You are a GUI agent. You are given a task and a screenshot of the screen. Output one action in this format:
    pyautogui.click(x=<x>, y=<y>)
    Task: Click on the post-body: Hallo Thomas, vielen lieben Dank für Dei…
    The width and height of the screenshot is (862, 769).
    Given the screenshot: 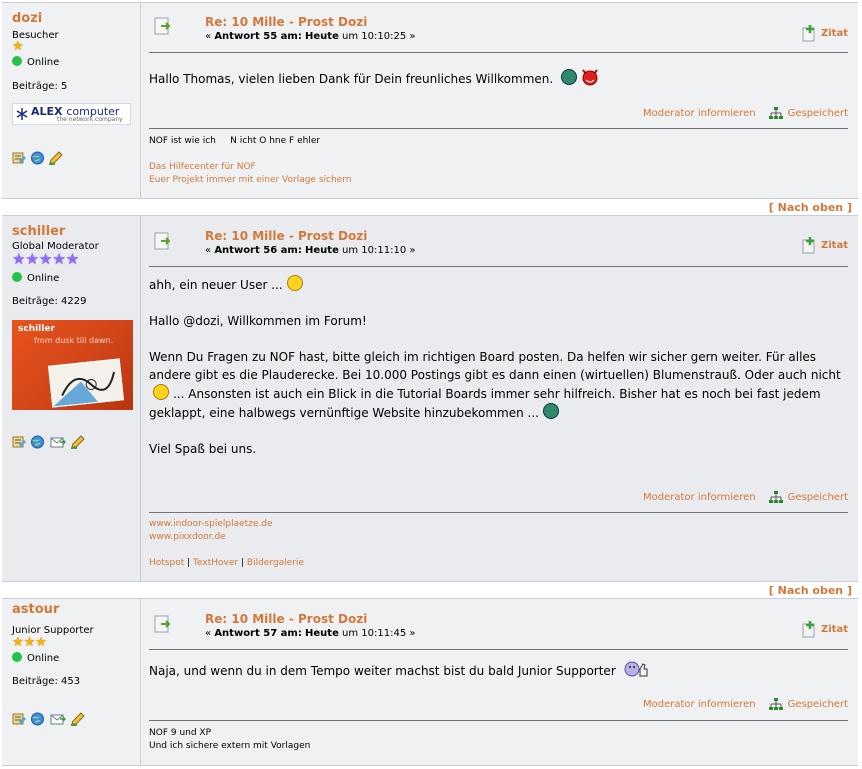 What is the action you would take?
    pyautogui.click(x=497, y=78)
    